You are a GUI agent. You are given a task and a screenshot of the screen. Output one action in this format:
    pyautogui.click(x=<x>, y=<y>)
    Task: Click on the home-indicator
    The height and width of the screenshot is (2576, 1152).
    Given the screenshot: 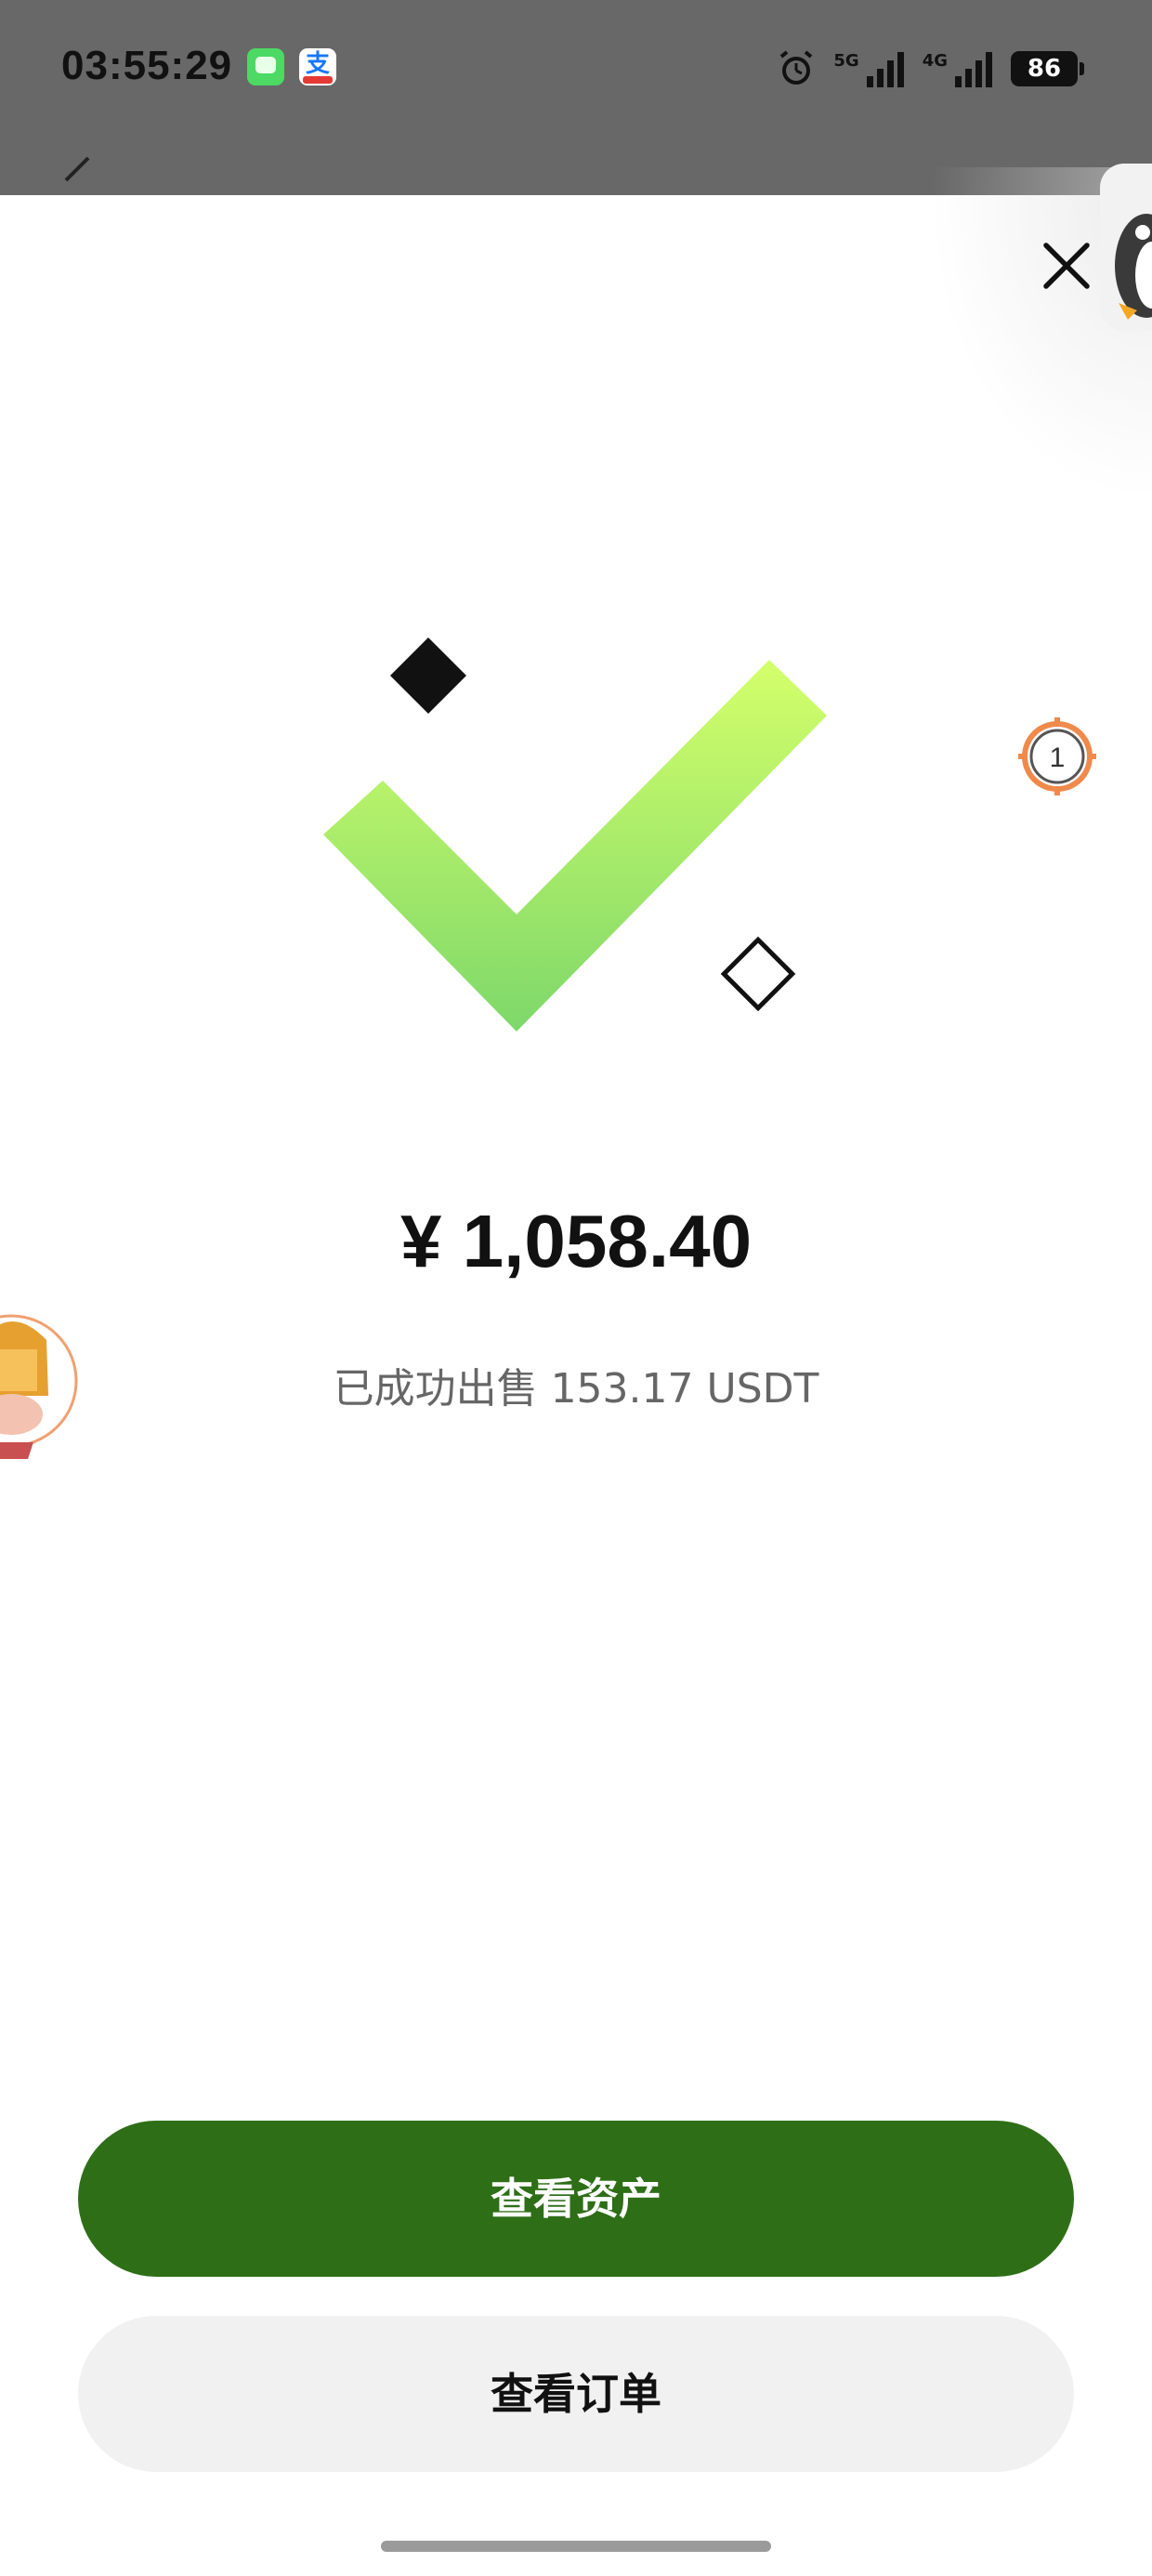 What is the action you would take?
    pyautogui.click(x=576, y=2546)
    